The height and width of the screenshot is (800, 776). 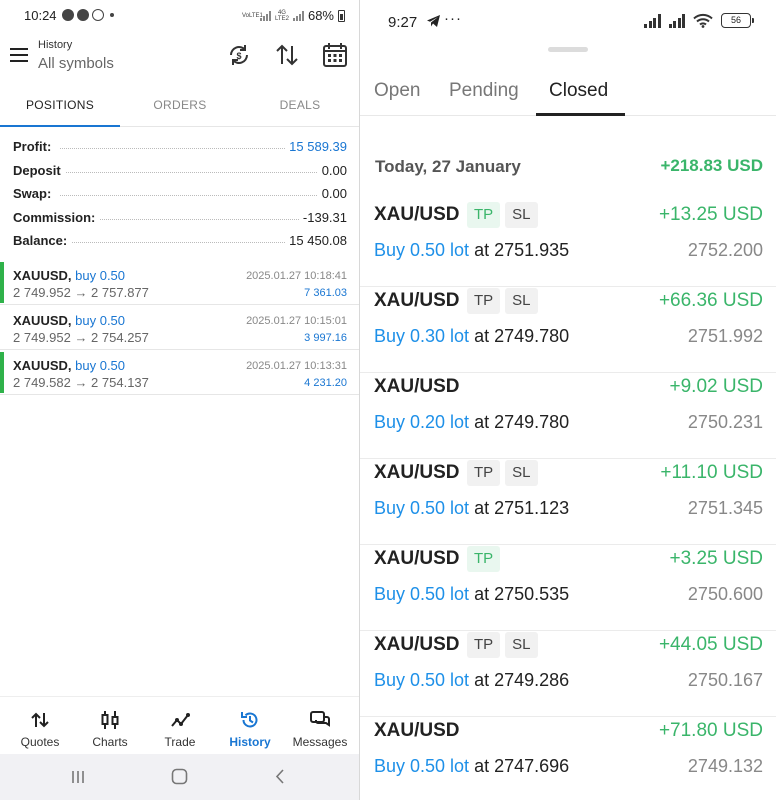 What do you see at coordinates (81, 382) in the screenshot?
I see `position-prices: 2 749.582 → 2 754.137` at bounding box center [81, 382].